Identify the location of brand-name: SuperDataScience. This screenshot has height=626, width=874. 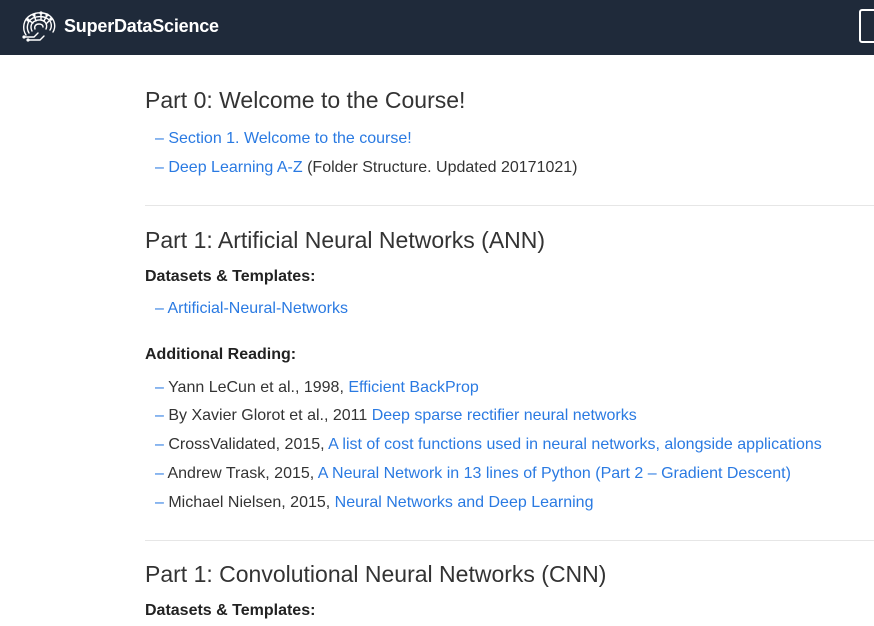
(141, 25).